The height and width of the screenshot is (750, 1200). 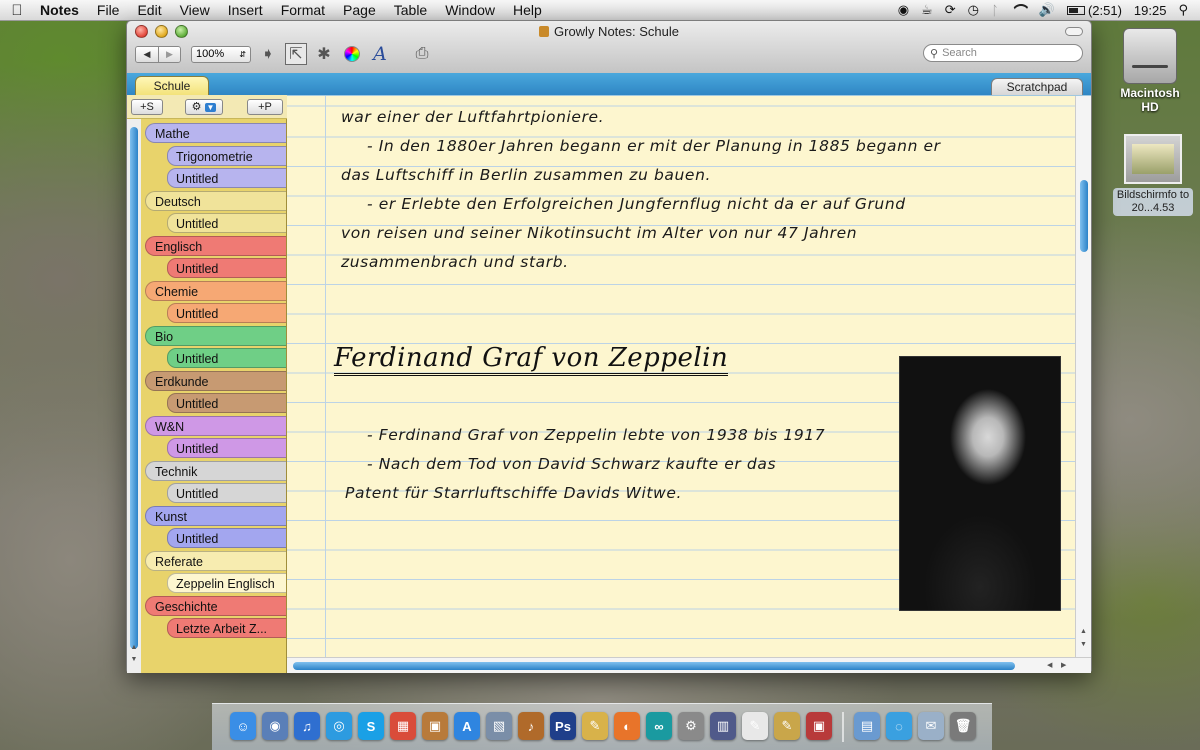 I want to click on ical-icon: ▦, so click(x=403, y=726).